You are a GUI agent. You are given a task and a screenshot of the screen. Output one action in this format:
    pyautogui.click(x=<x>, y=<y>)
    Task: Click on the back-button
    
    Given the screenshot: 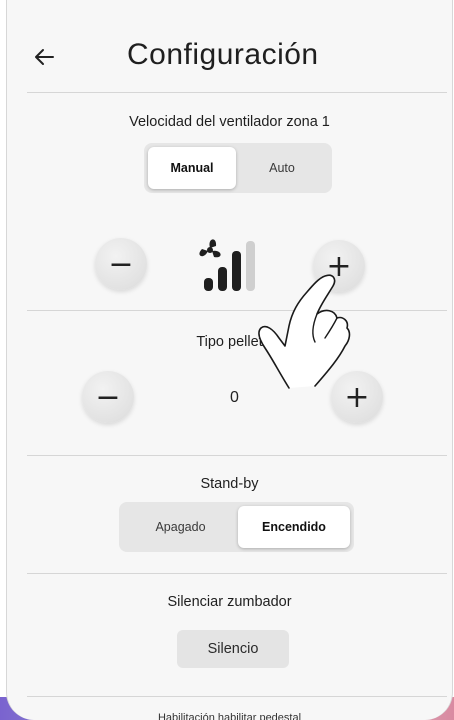 What is the action you would take?
    pyautogui.click(x=44, y=57)
    